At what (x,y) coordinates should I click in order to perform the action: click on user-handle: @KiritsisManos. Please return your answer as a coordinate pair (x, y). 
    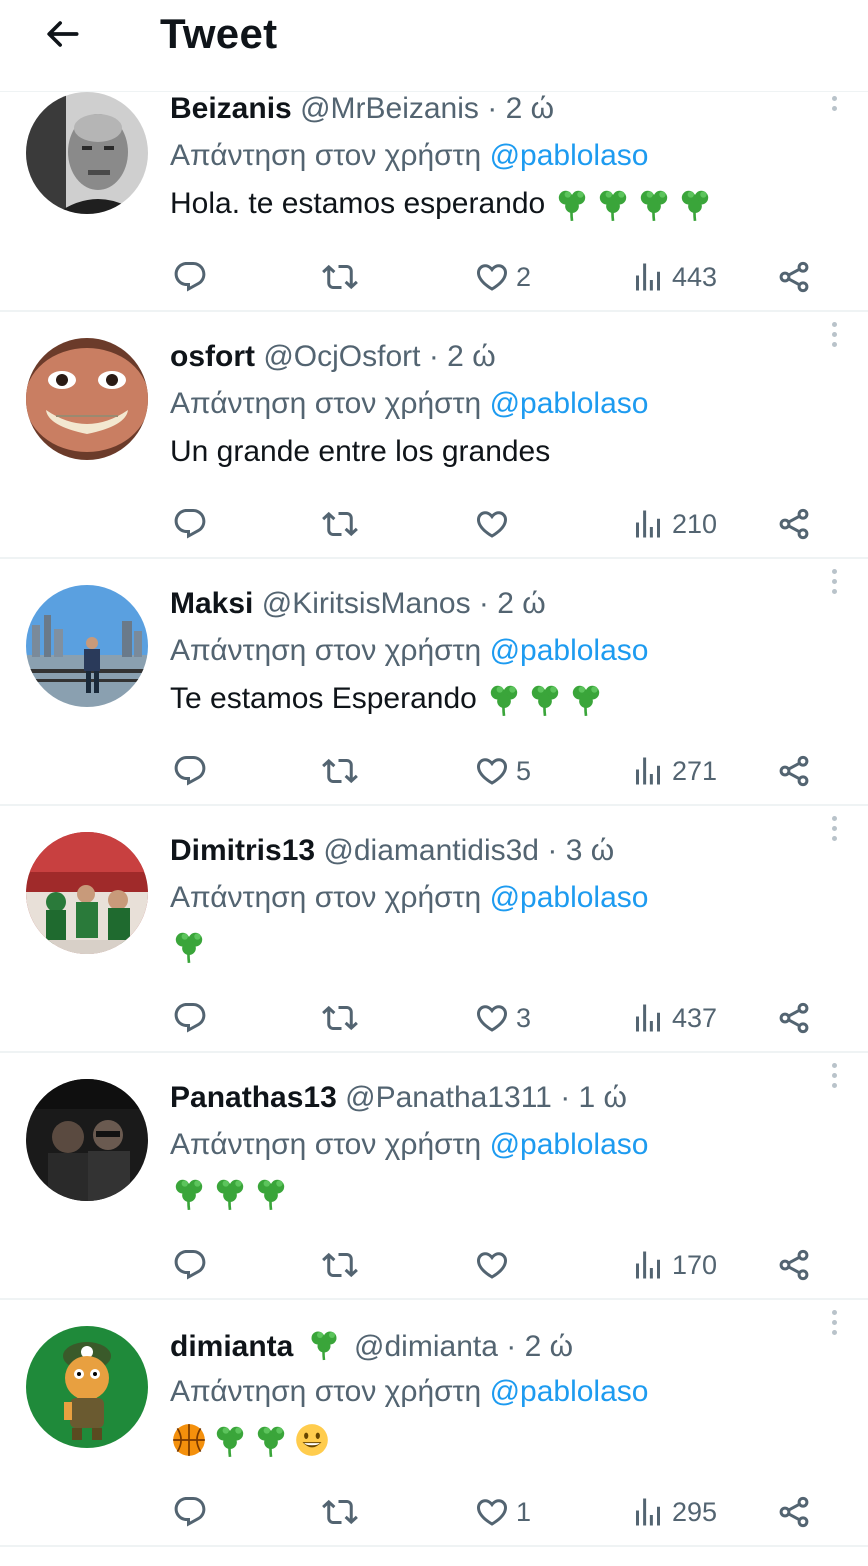
    Looking at the image, I should click on (366, 603).